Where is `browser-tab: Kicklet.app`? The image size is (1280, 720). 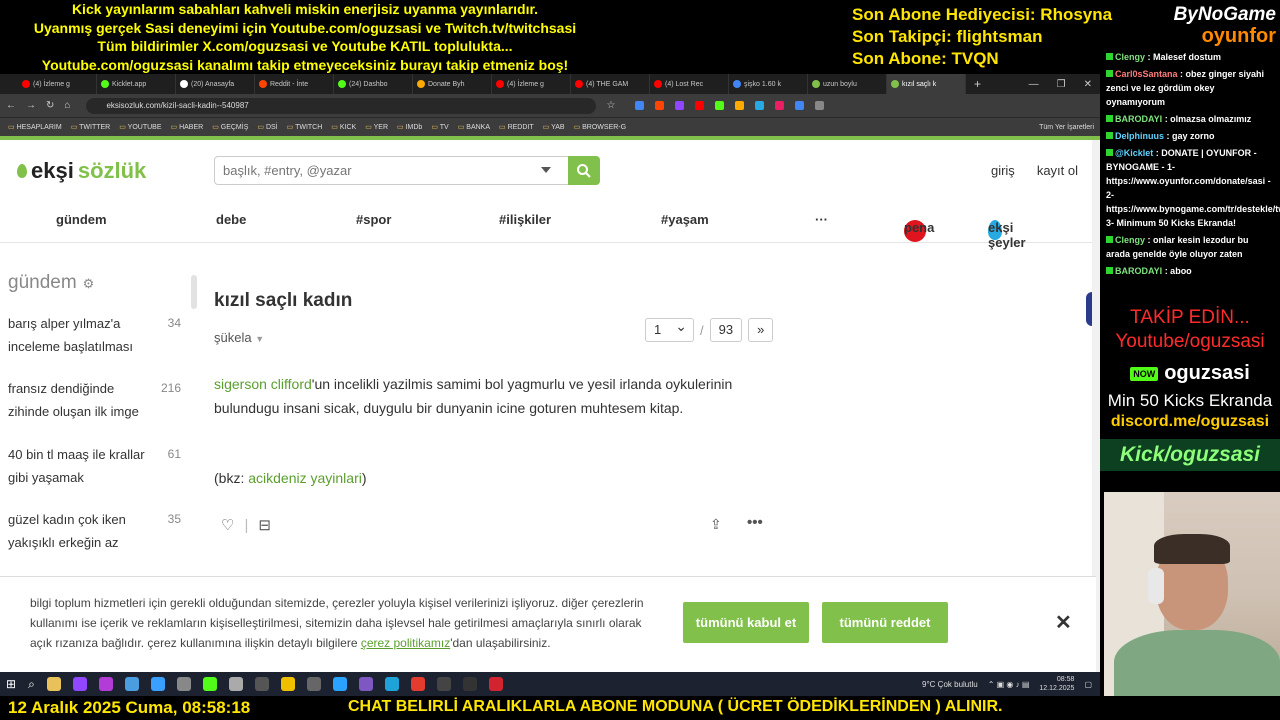 browser-tab: Kicklet.app is located at coordinates (136, 84).